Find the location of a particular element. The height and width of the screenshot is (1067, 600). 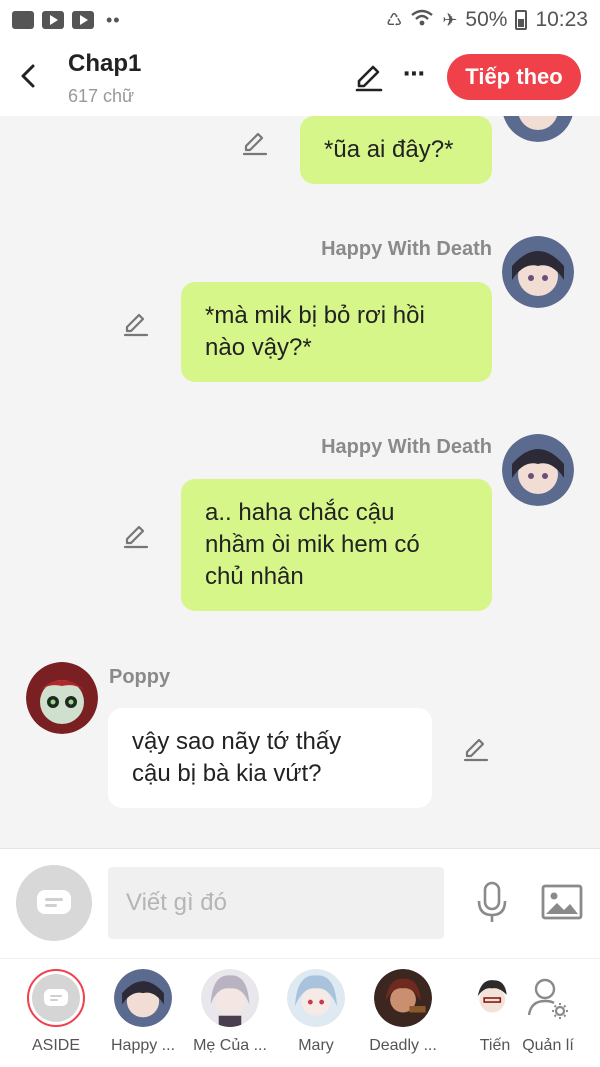

aside-avatar is located at coordinates (56, 998).